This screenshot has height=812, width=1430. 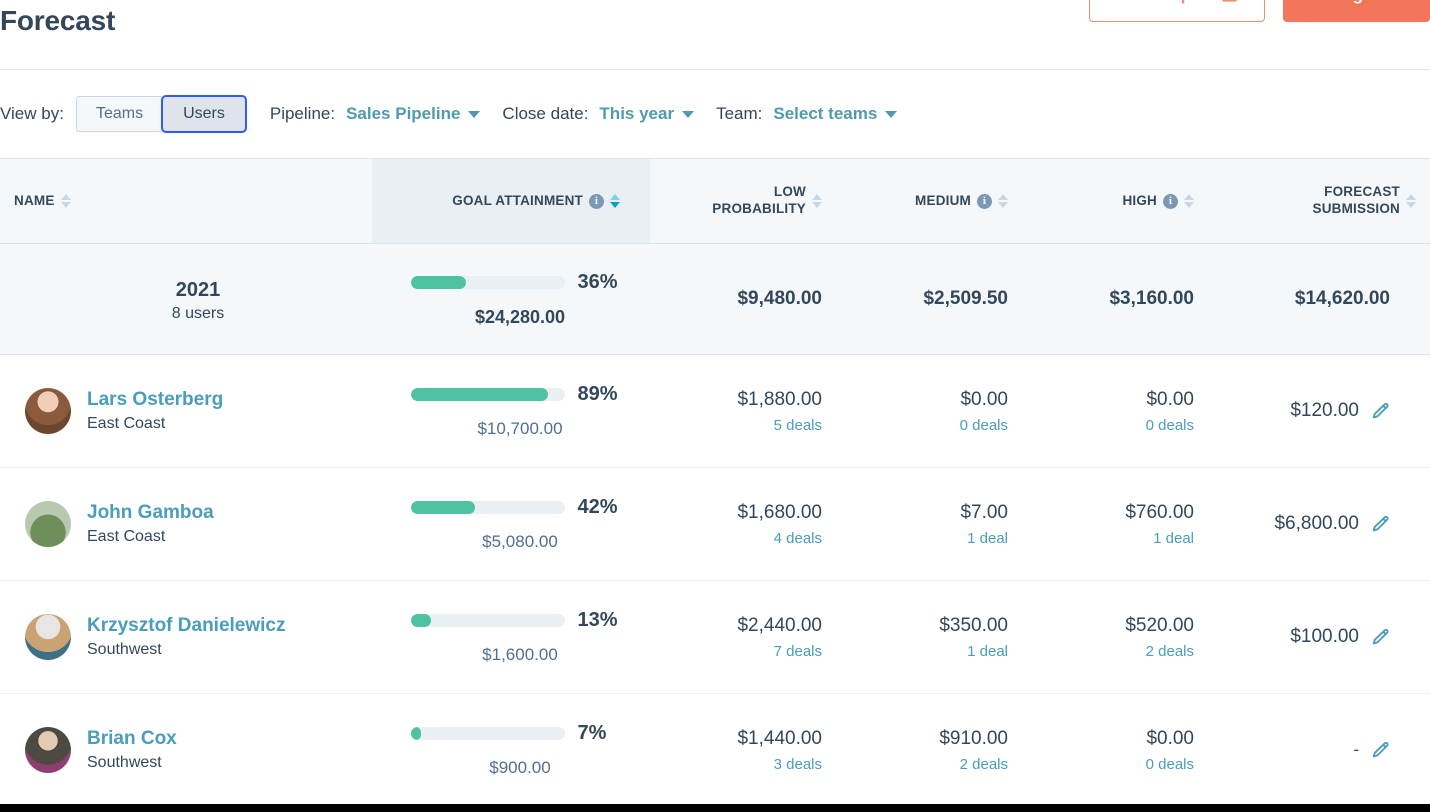 I want to click on person-name-link: John Gamboa, so click(x=150, y=513).